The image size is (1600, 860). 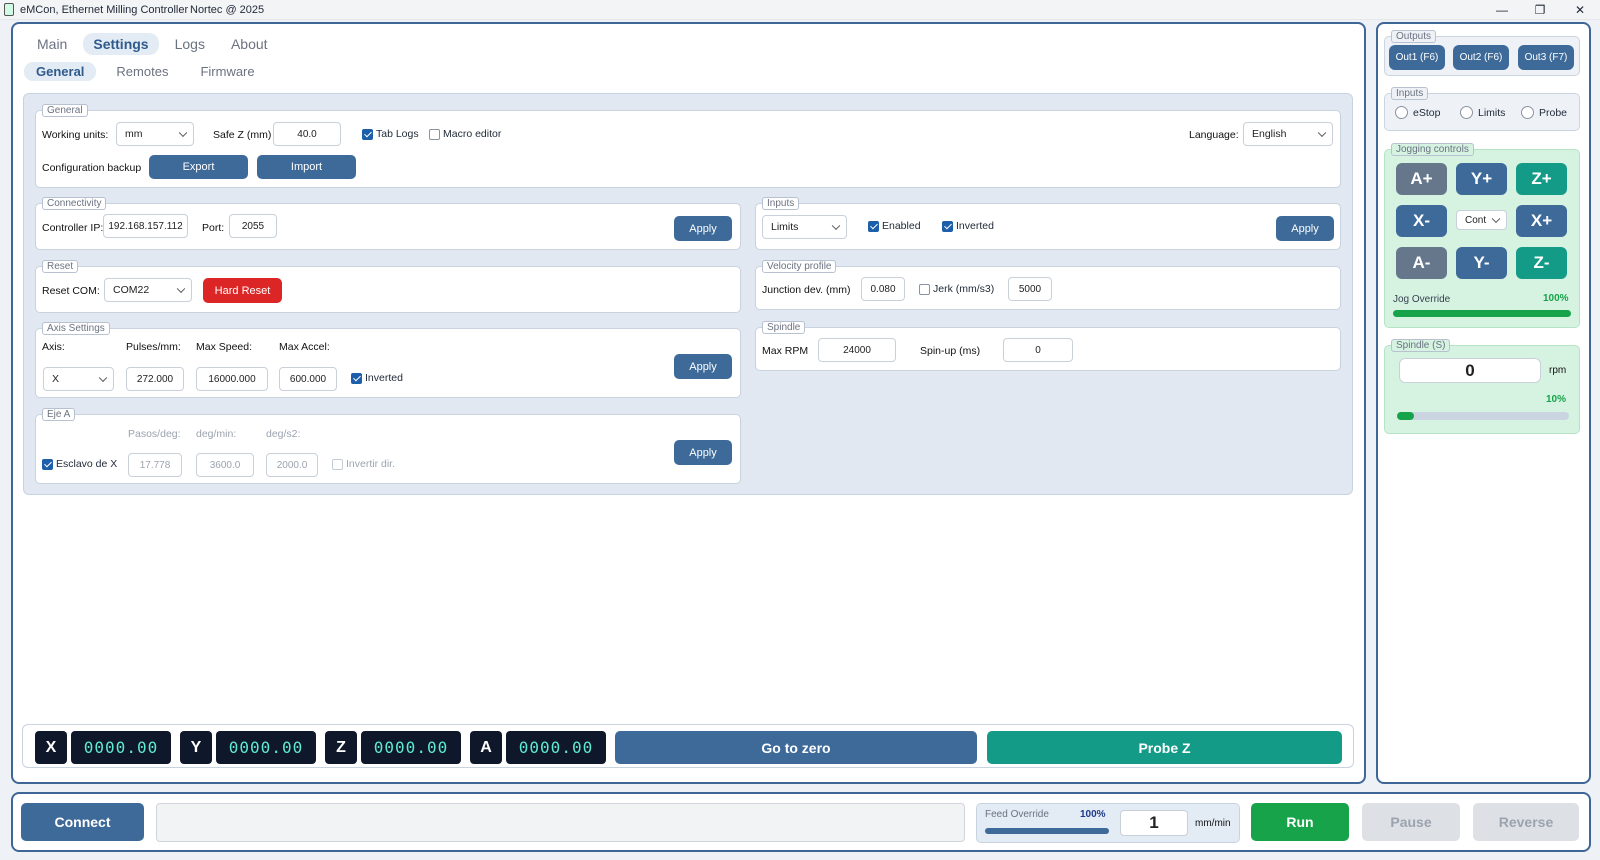 I want to click on inputs-select: Limits, so click(x=804, y=227).